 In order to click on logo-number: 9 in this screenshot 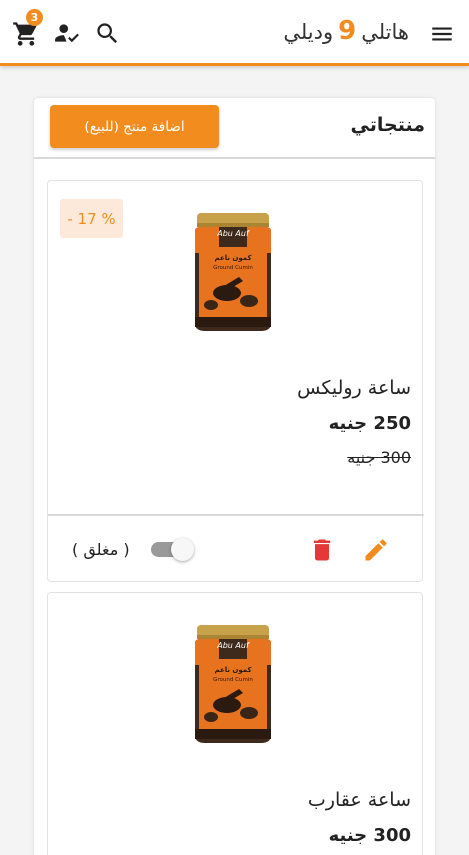, I will do `click(347, 31)`.